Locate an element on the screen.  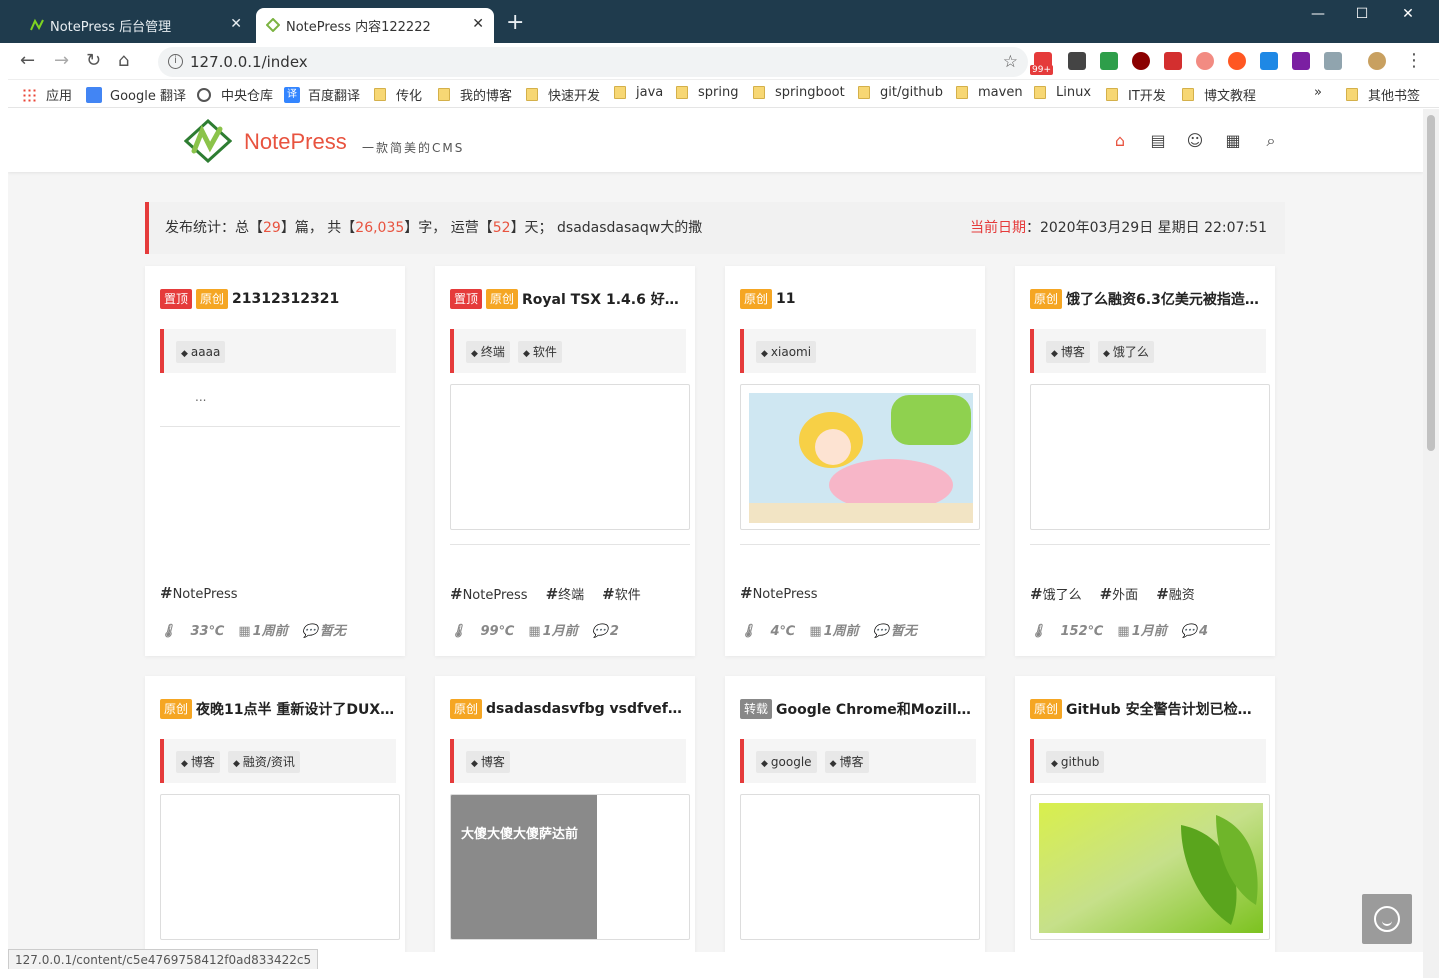
bookmark-folder: spring is located at coordinates (707, 92).